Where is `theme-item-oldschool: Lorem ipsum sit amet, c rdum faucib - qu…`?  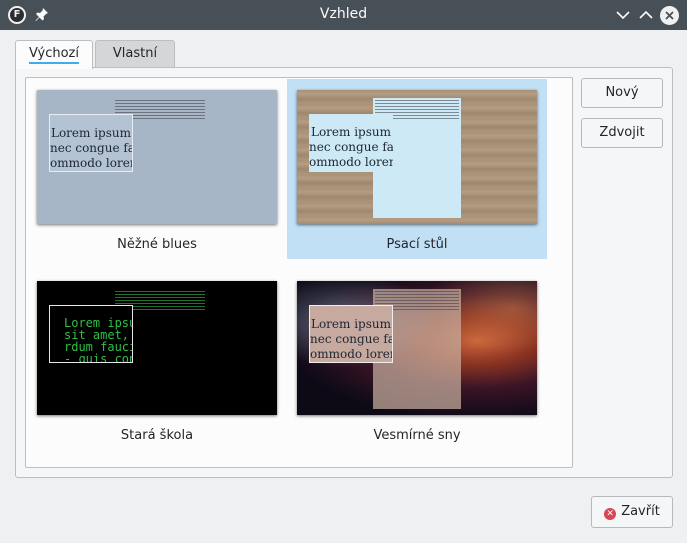
theme-item-oldschool: Lorem ipsum sit amet, c rdum faucib - qu… is located at coordinates (157, 360).